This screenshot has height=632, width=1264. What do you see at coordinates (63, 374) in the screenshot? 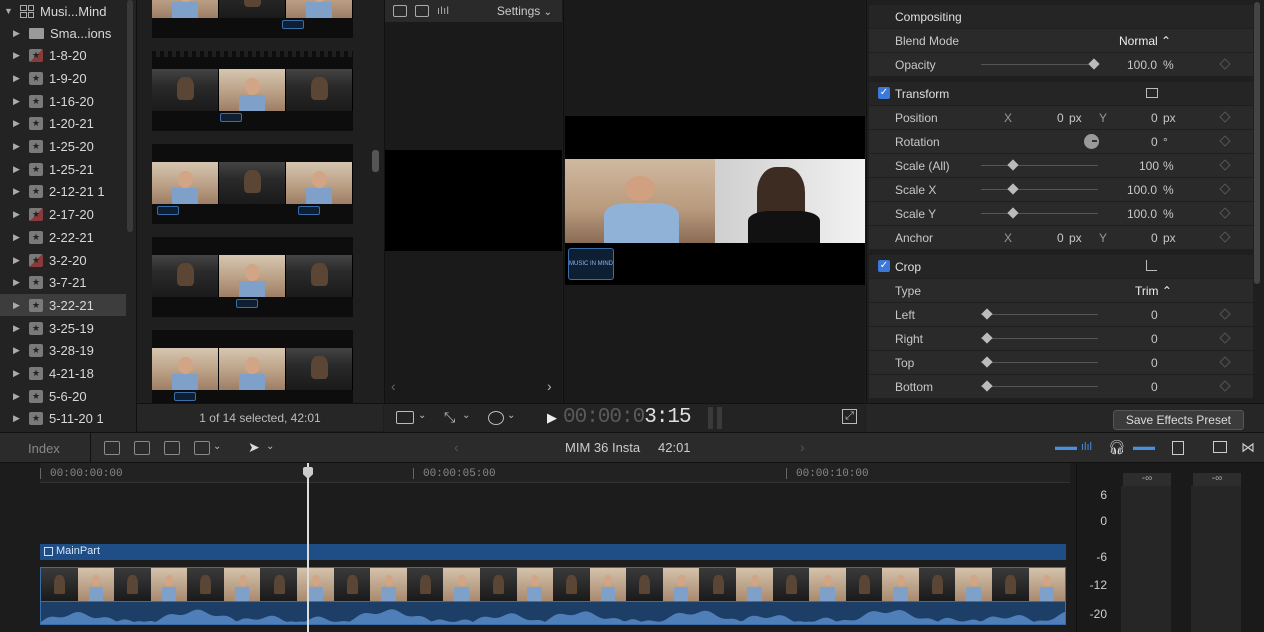
I see `sidebar-event: ▶ ★ 4-21-18` at bounding box center [63, 374].